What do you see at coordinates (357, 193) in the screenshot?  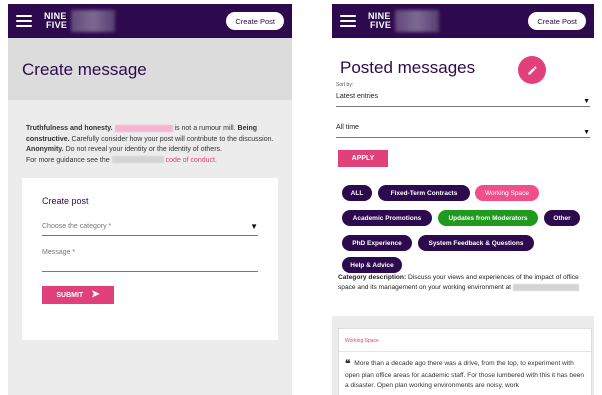 I see `chip-all: ALL` at bounding box center [357, 193].